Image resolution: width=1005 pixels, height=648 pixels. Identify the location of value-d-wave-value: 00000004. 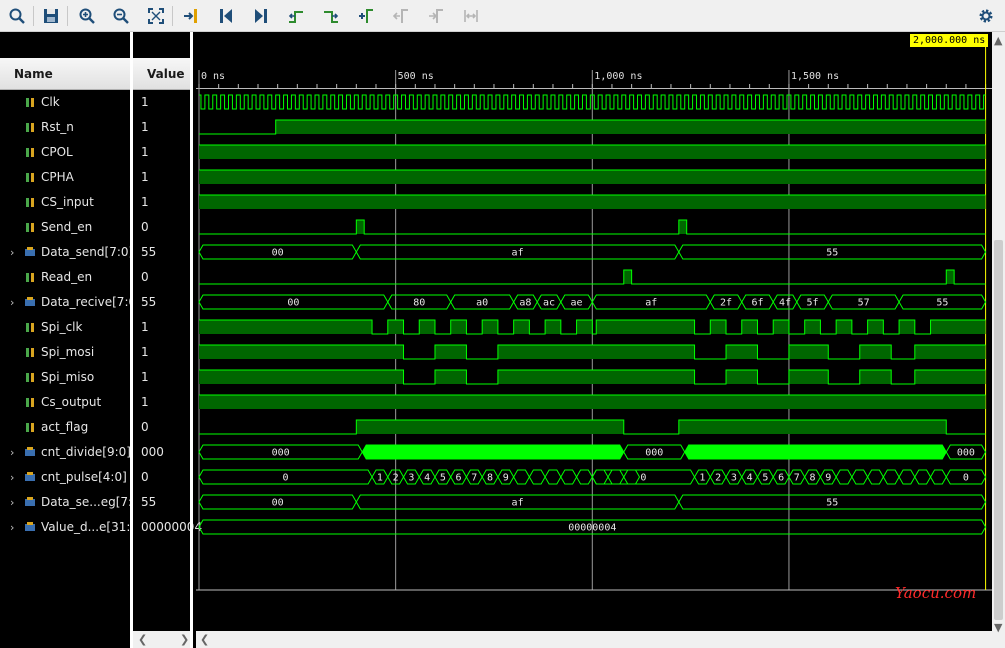
(592, 528).